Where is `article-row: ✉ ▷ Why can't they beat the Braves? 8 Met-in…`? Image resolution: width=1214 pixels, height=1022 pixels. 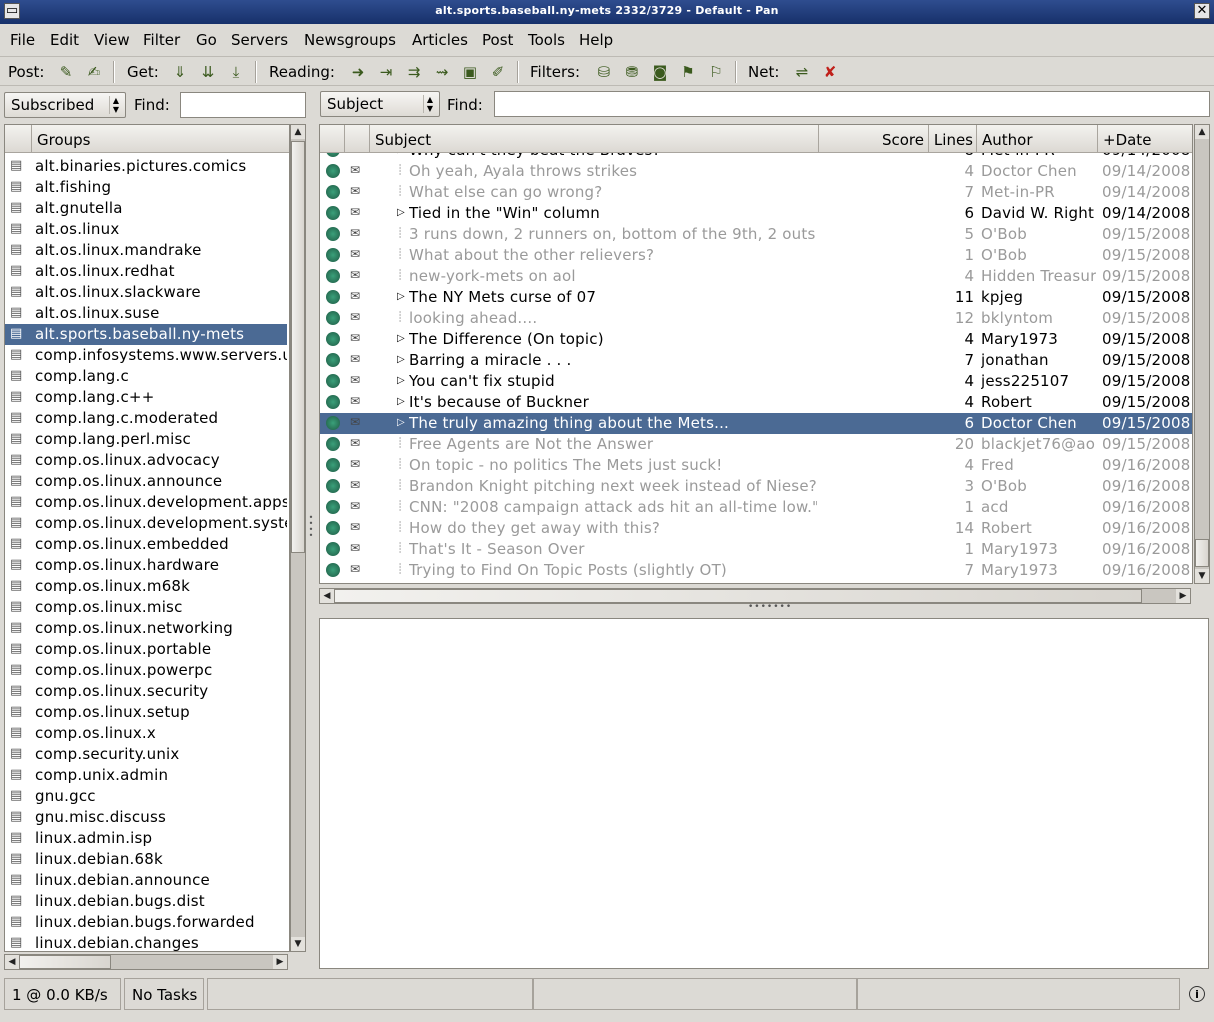 article-row: ✉ ▷ Why can't they beat the Braves? 8 Met-in… is located at coordinates (756, 157).